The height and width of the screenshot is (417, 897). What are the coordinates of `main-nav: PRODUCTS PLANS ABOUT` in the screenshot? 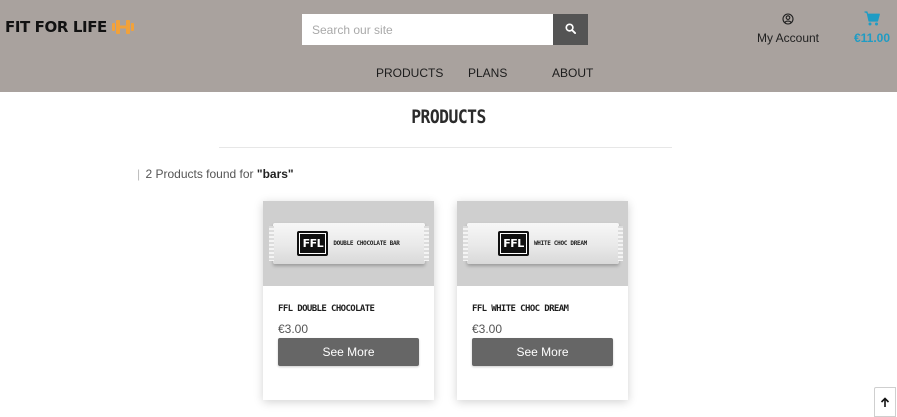 It's located at (448, 74).